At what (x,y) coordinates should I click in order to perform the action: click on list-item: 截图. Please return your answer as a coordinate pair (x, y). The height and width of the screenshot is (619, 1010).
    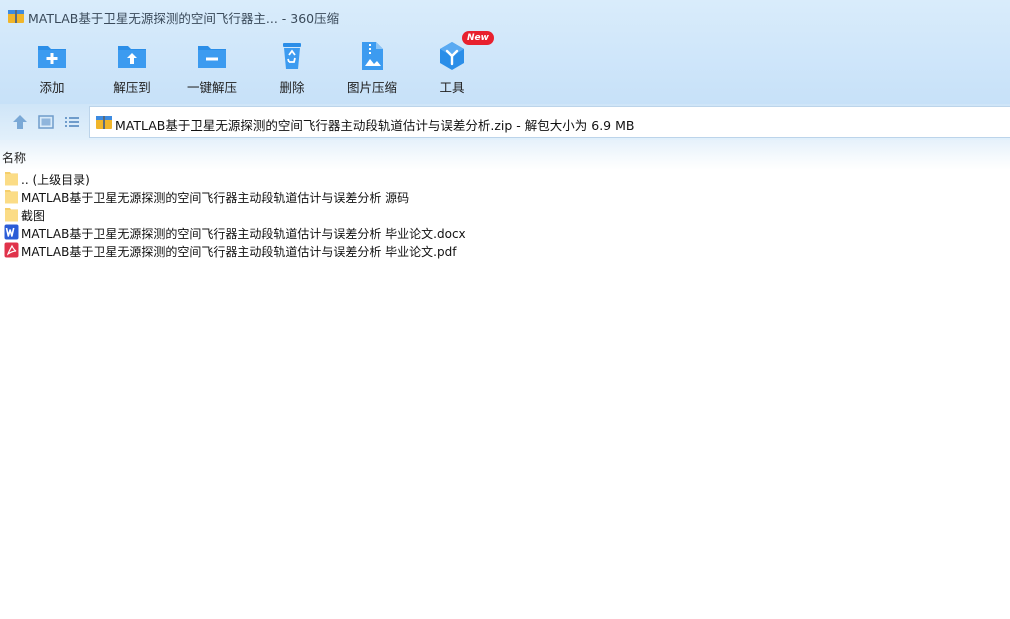
    Looking at the image, I should click on (505, 214).